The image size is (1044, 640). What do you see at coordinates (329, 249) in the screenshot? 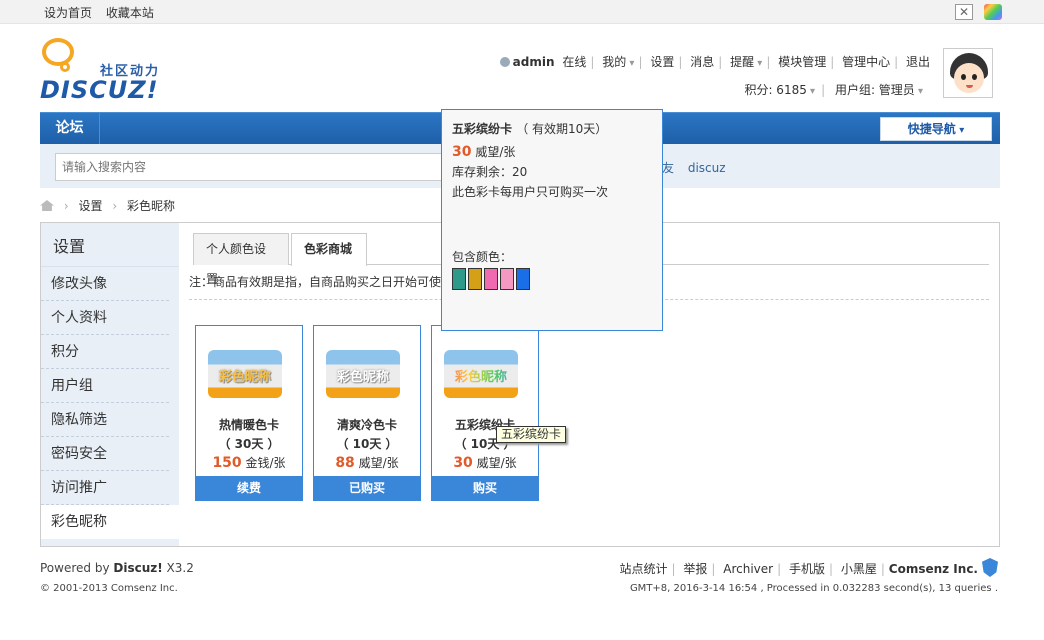
I see `tab-color-shop: 色彩商城` at bounding box center [329, 249].